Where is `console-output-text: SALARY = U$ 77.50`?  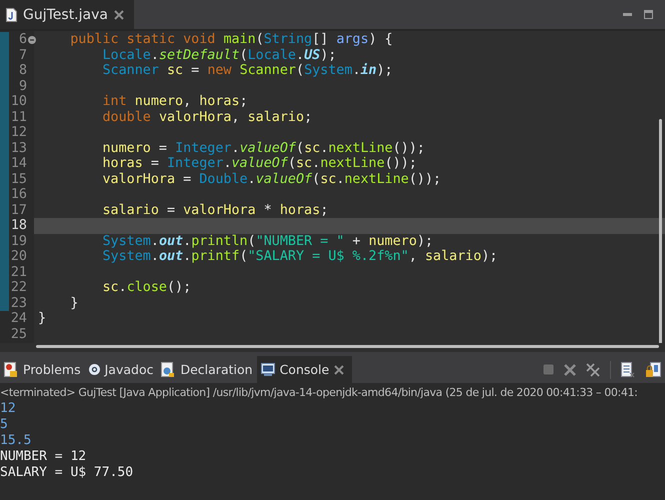
console-output-text: SALARY = U$ 77.50 is located at coordinates (67, 473).